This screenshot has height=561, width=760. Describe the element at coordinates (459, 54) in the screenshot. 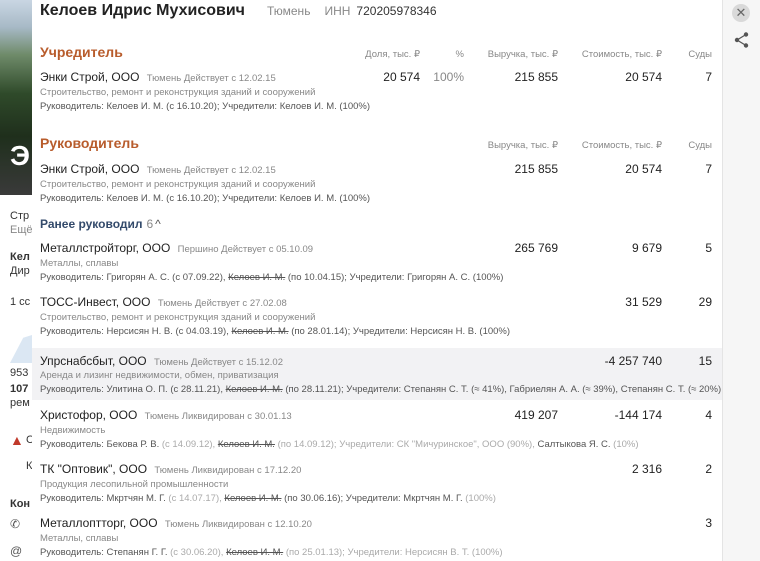

I see `column-header-pct: %` at that location.